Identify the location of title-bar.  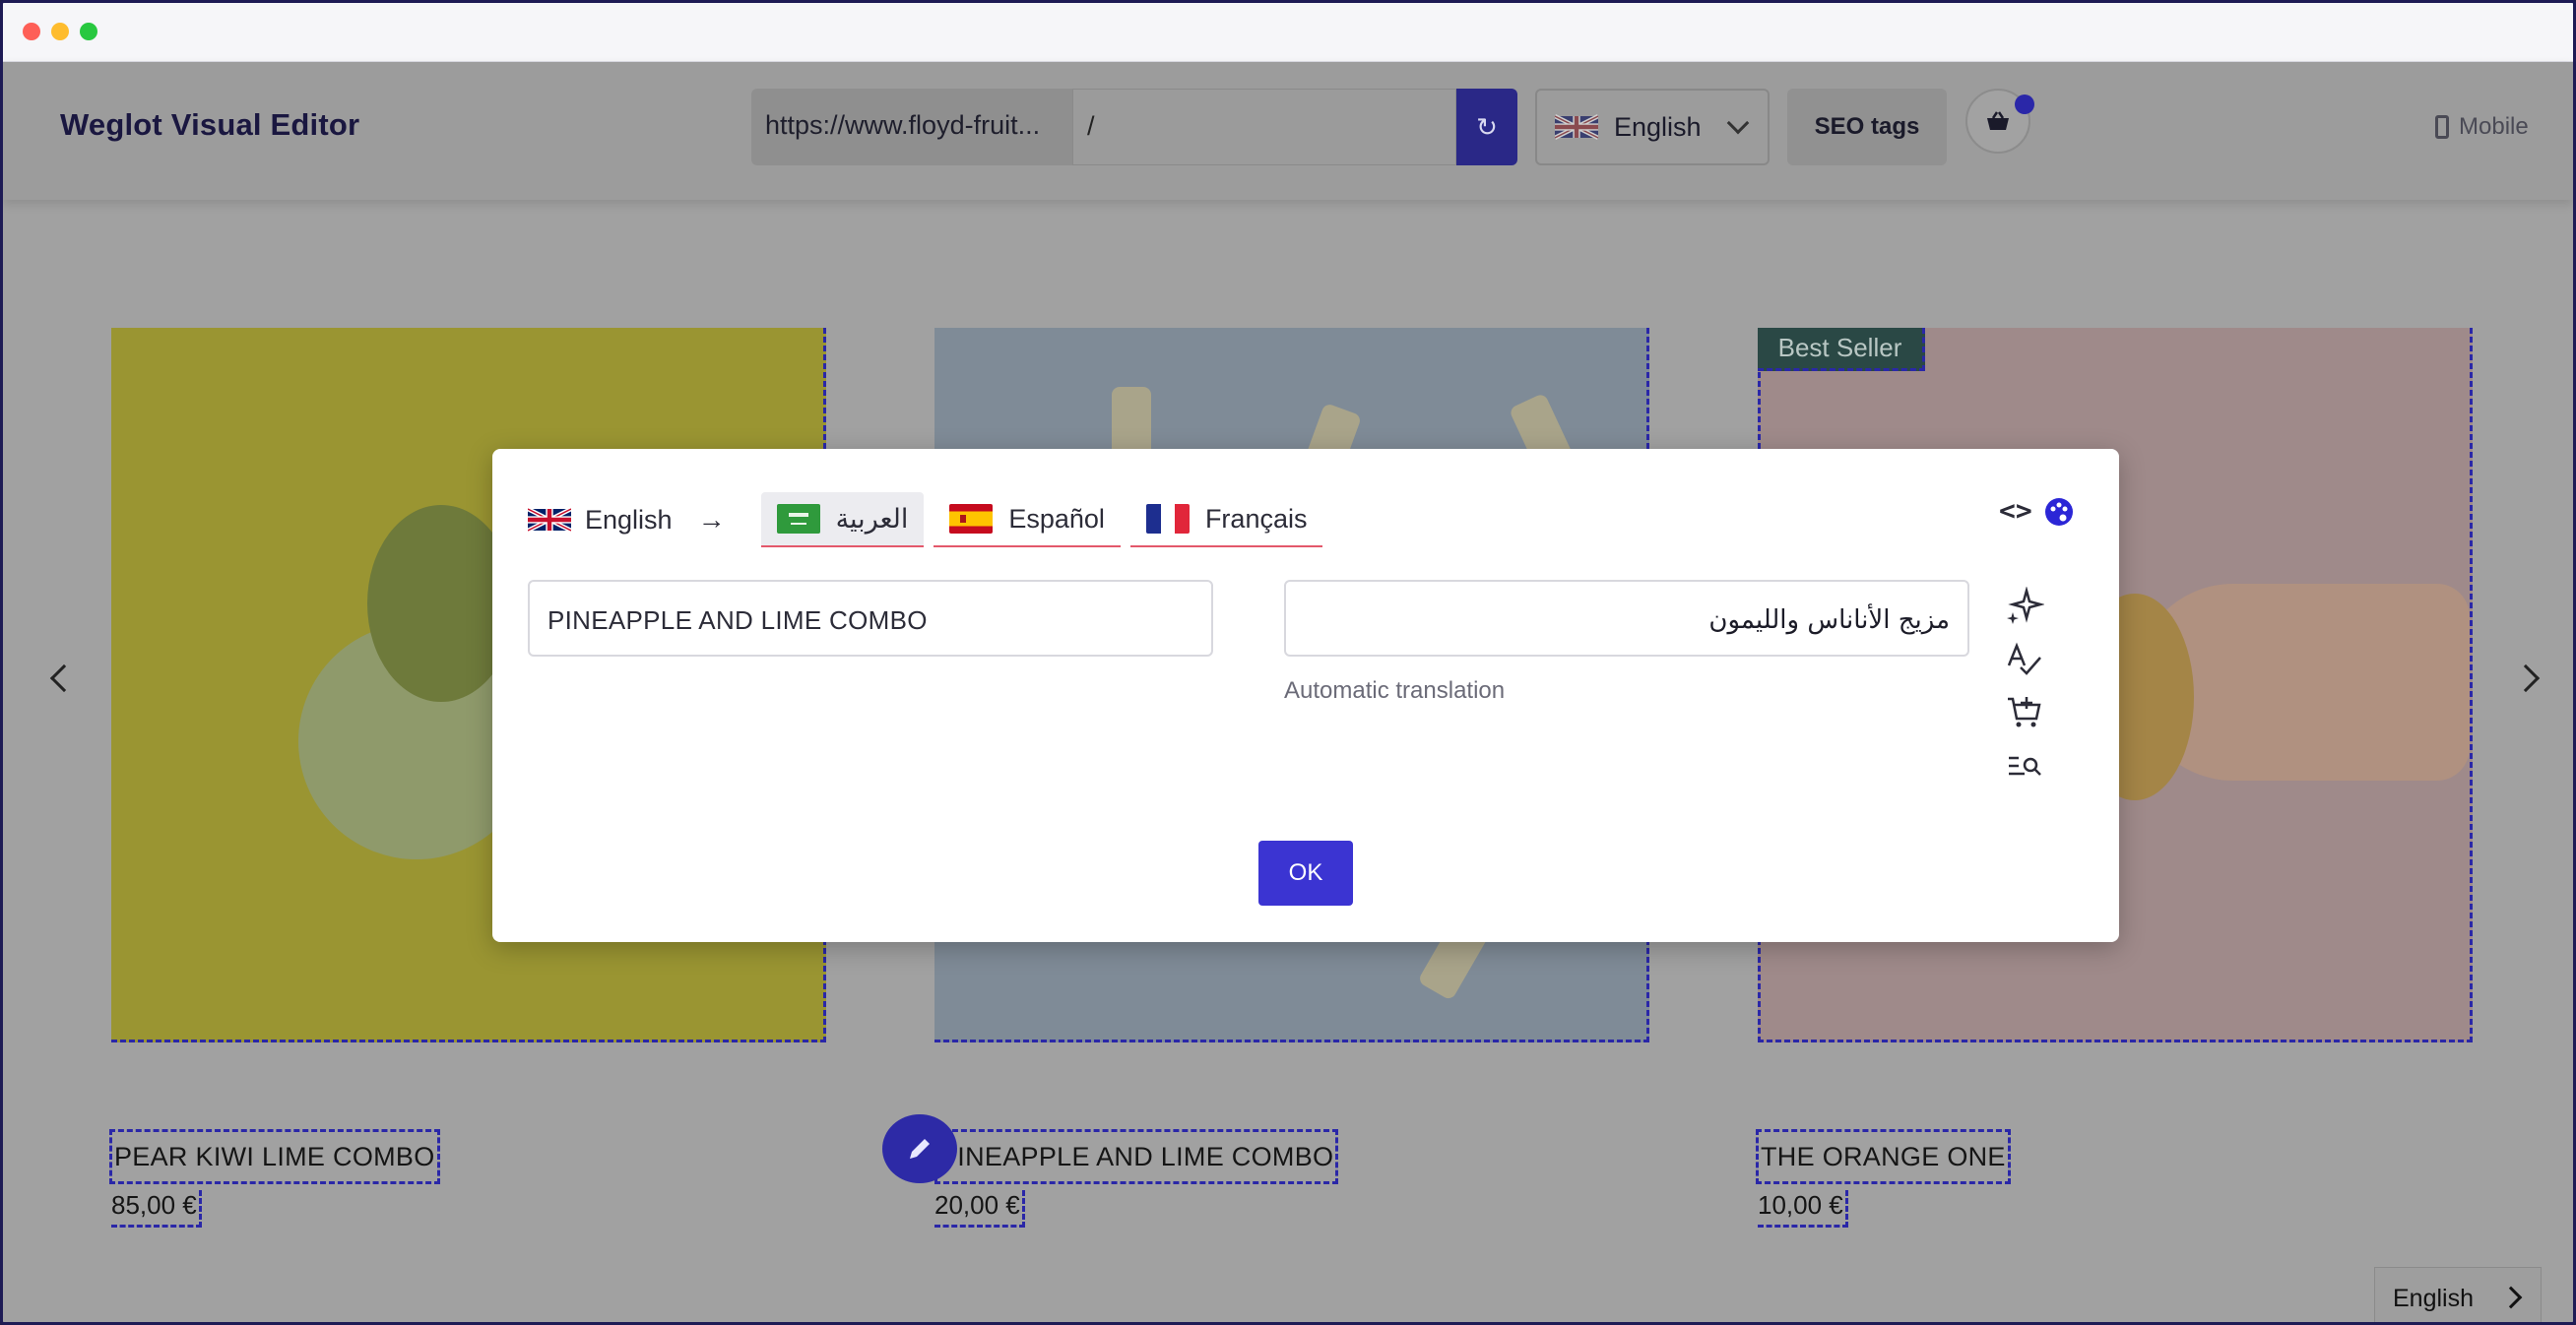
(1288, 32).